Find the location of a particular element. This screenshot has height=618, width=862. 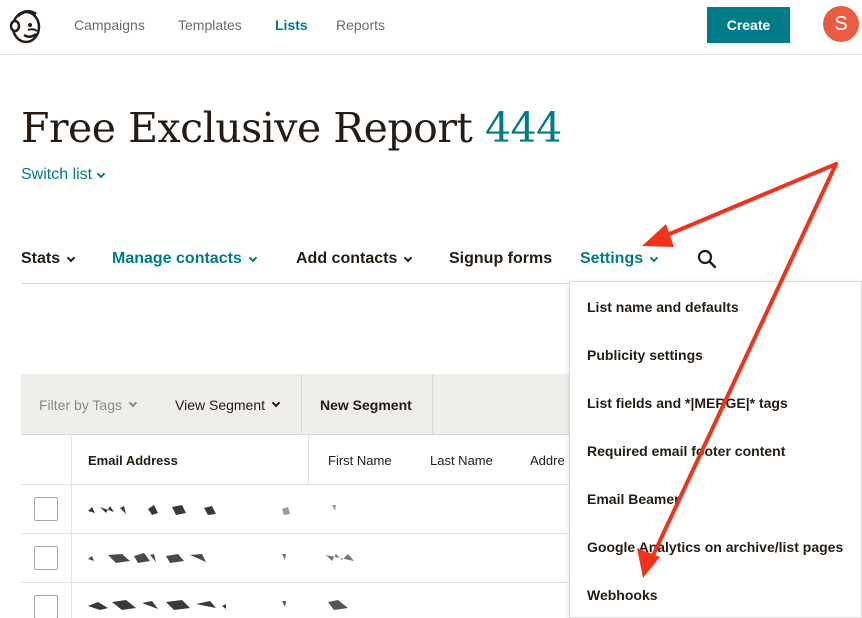

column-header-last-name: Last Name is located at coordinates (461, 460).